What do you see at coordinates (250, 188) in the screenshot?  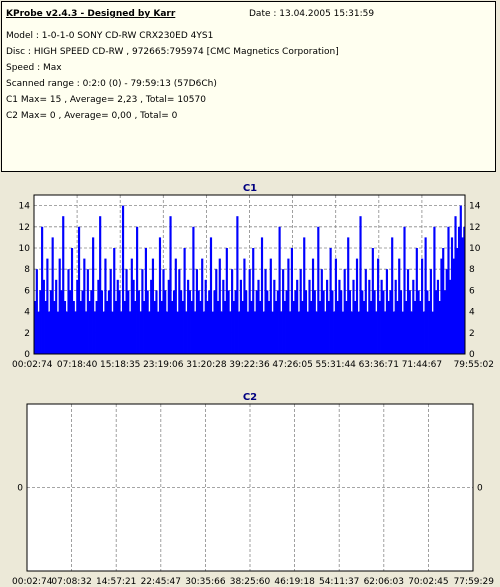 I see `c1-title: C1` at bounding box center [250, 188].